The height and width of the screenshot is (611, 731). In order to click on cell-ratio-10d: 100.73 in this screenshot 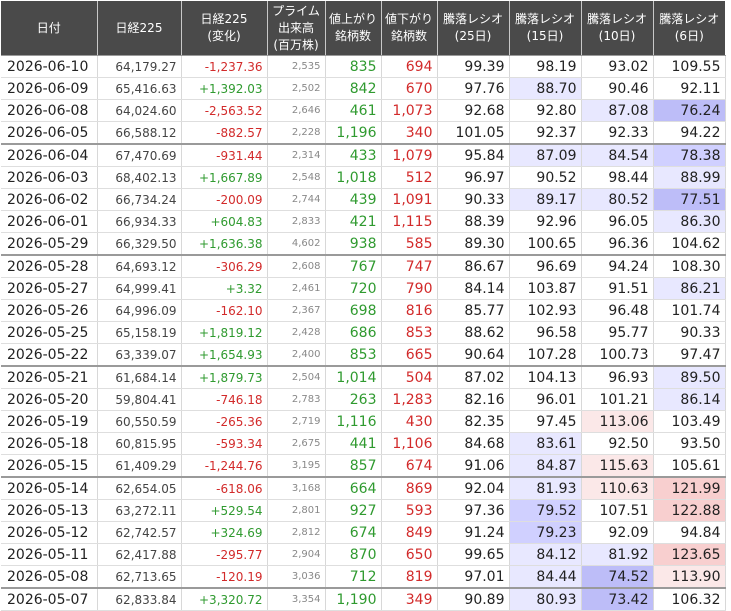, I will do `click(617, 355)`.